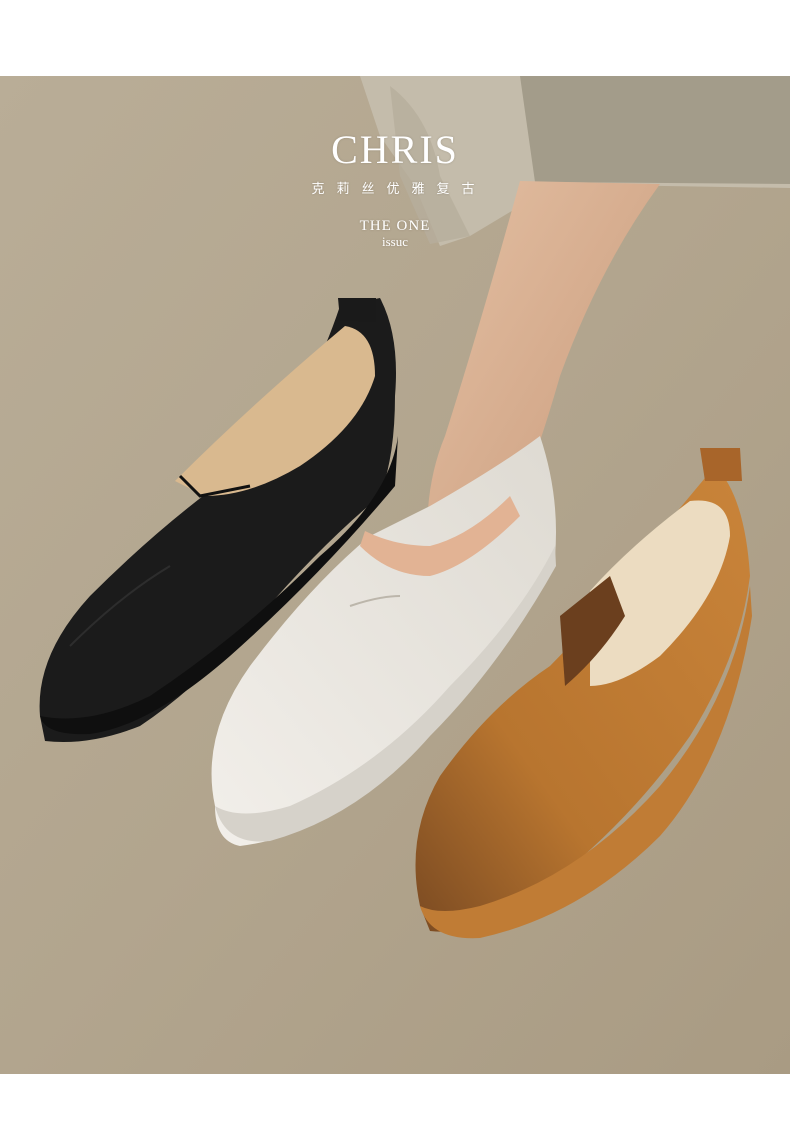  I want to click on issue-label: THE ONE issuc, so click(395, 233).